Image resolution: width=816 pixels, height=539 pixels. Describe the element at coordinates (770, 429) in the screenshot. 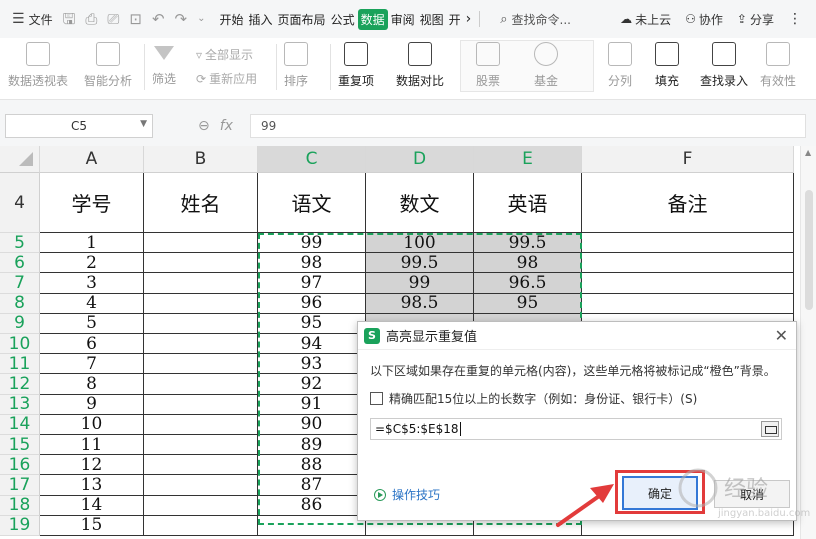

I see `range-picker-icon` at that location.